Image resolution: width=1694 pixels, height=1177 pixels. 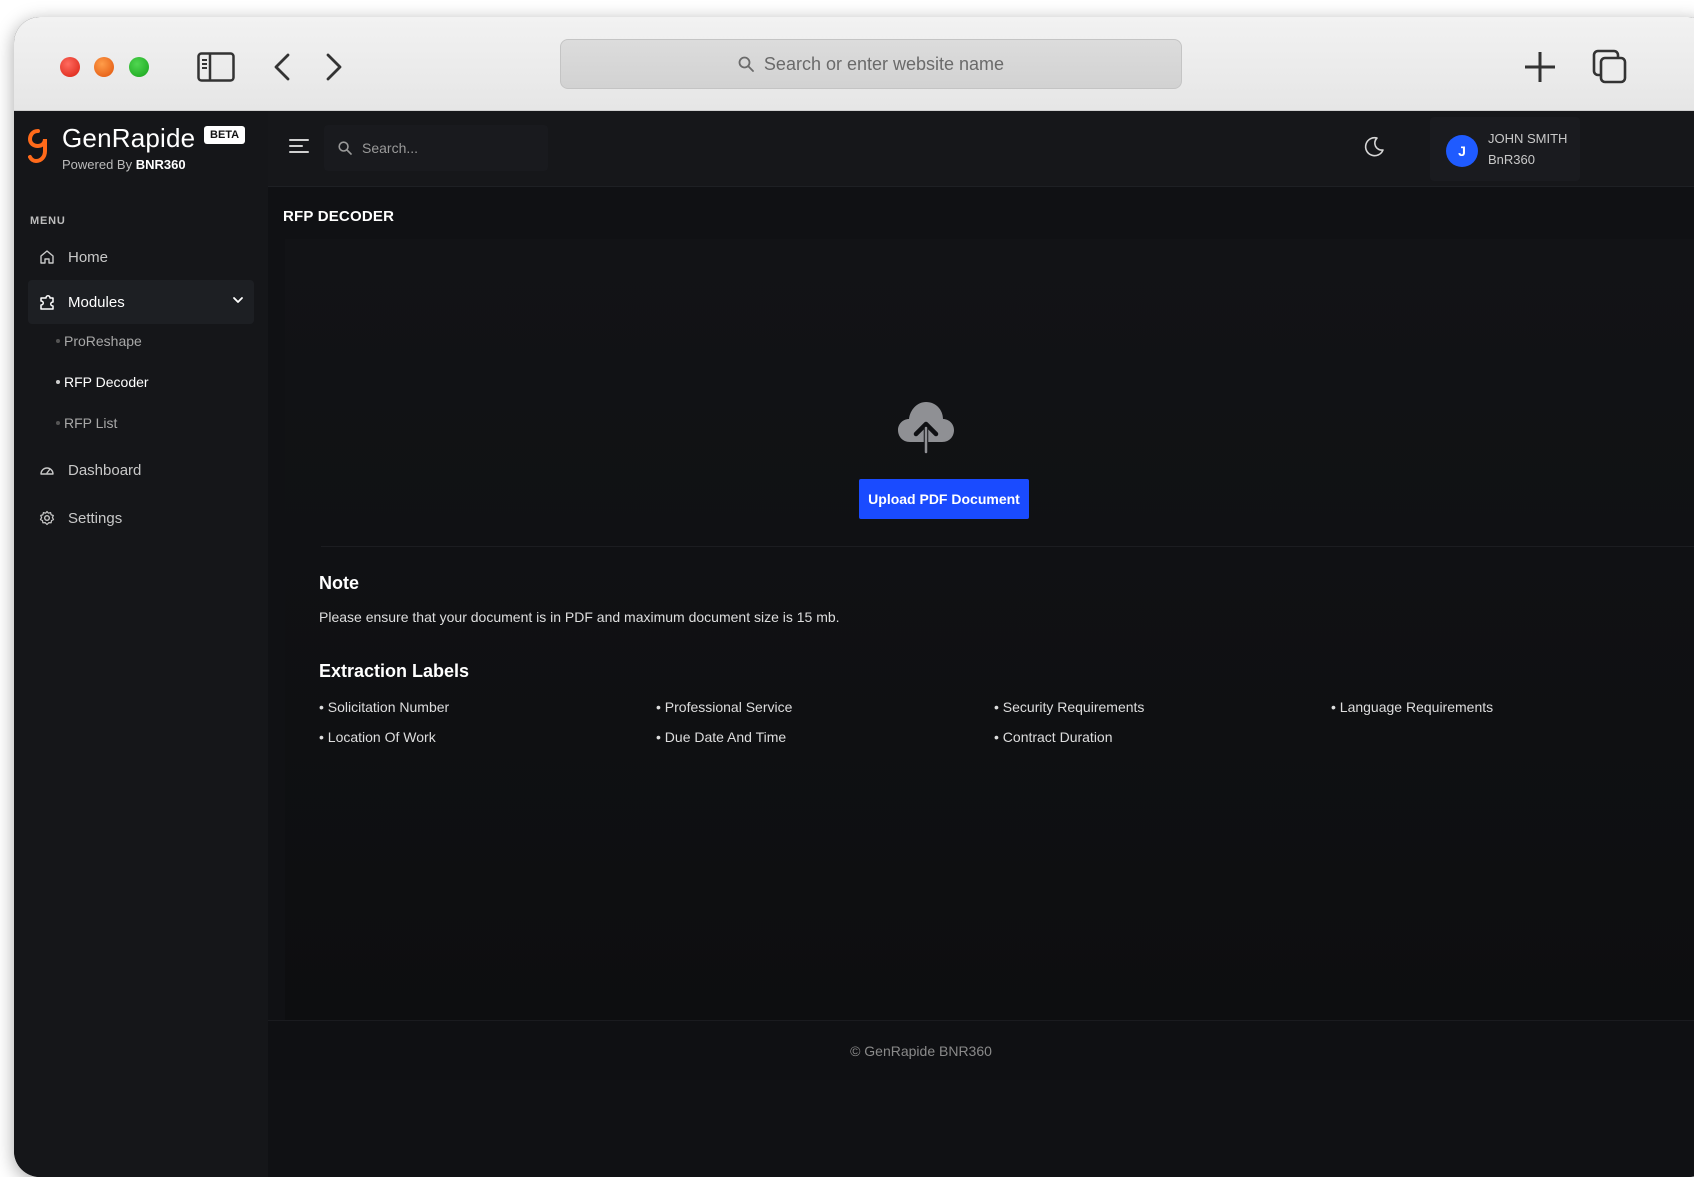 What do you see at coordinates (141, 302) in the screenshot?
I see `sidebar-item-modules: Modules` at bounding box center [141, 302].